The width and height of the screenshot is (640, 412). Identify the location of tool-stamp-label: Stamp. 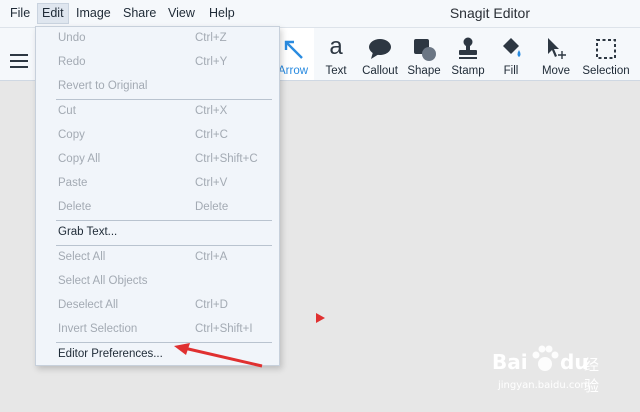
(468, 71).